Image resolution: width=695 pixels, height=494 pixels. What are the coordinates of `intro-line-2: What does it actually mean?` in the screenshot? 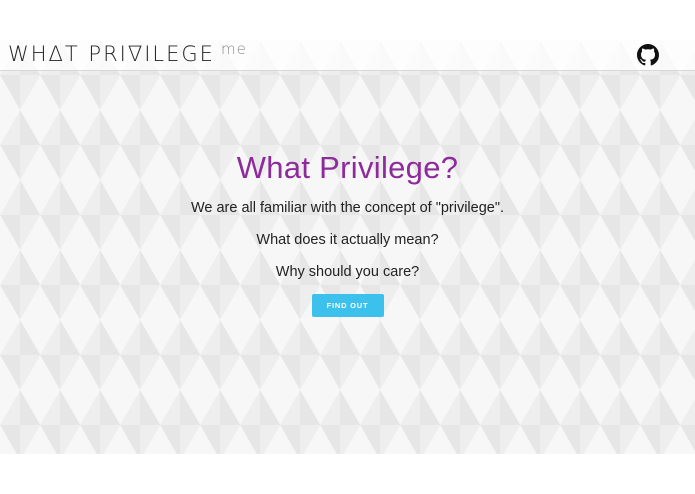 It's located at (347, 240).